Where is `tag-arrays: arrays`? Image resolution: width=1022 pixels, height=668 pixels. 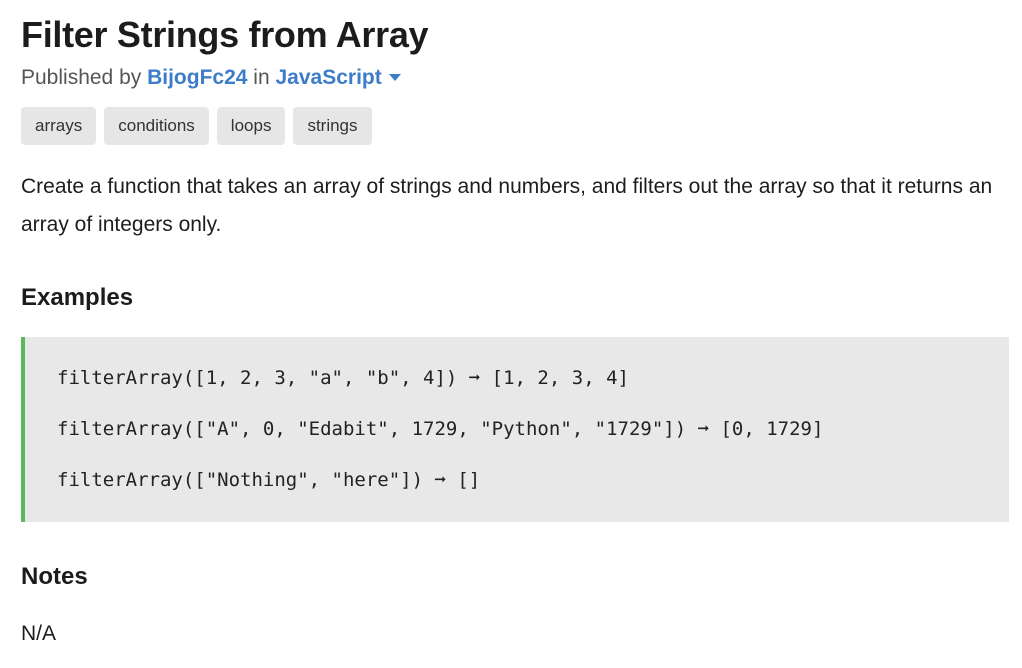 tag-arrays: arrays is located at coordinates (59, 126).